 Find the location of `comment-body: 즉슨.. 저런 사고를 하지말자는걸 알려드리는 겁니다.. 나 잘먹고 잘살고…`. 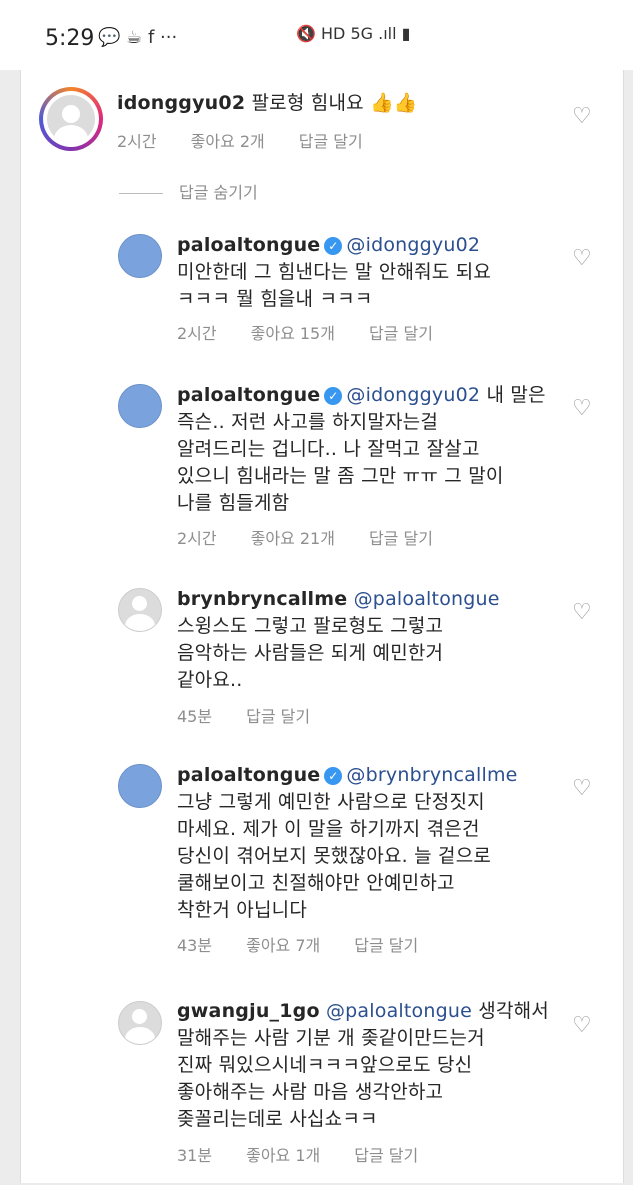

comment-body: 즉슨.. 저런 사고를 하지말자는걸 알려드리는 겁니다.. 나 잘먹고 잘살고… is located at coordinates (340, 462).